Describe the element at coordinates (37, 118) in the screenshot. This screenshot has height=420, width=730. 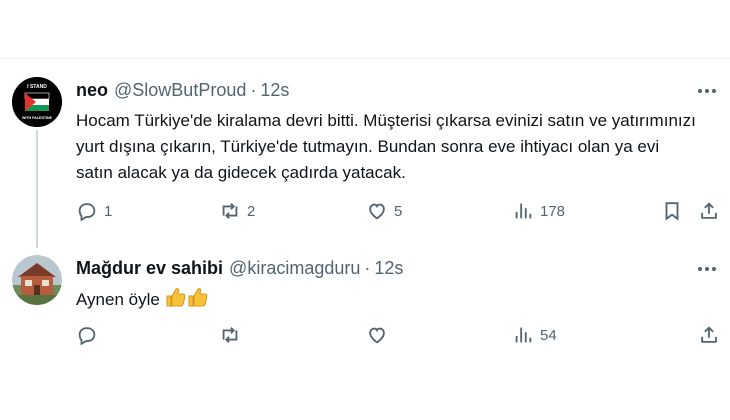
I see `svg-text: WITH PALESTINE` at that location.